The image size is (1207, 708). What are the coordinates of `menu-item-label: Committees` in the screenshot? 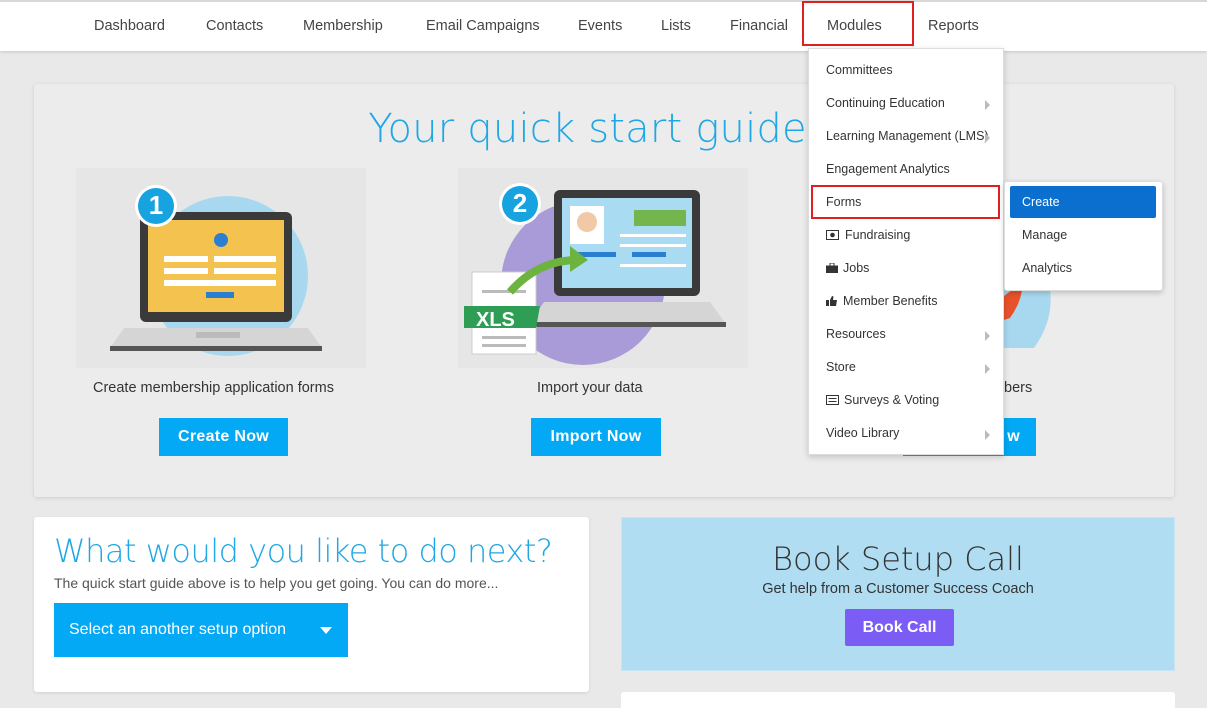 It's located at (859, 70).